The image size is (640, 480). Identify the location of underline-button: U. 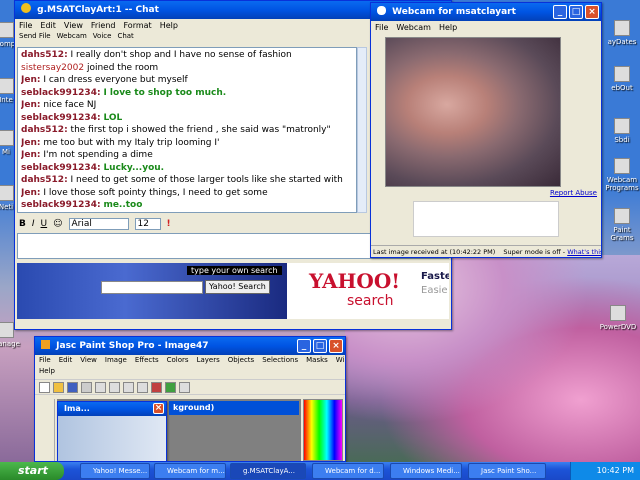
(44, 224).